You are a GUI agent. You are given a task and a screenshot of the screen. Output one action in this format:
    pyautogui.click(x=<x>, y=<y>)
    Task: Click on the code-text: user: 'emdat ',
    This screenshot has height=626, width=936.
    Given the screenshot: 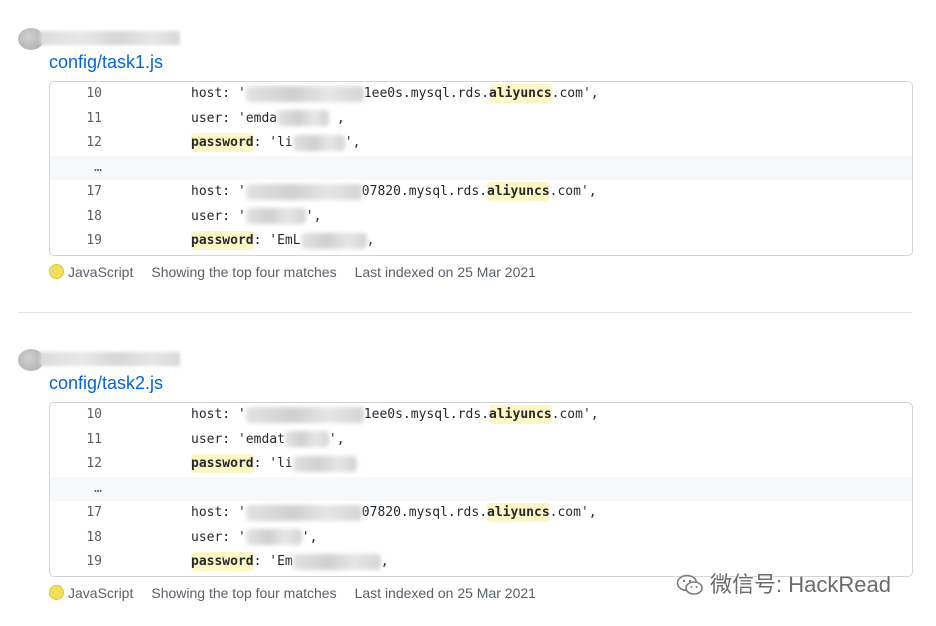 What is the action you would take?
    pyautogui.click(x=268, y=439)
    